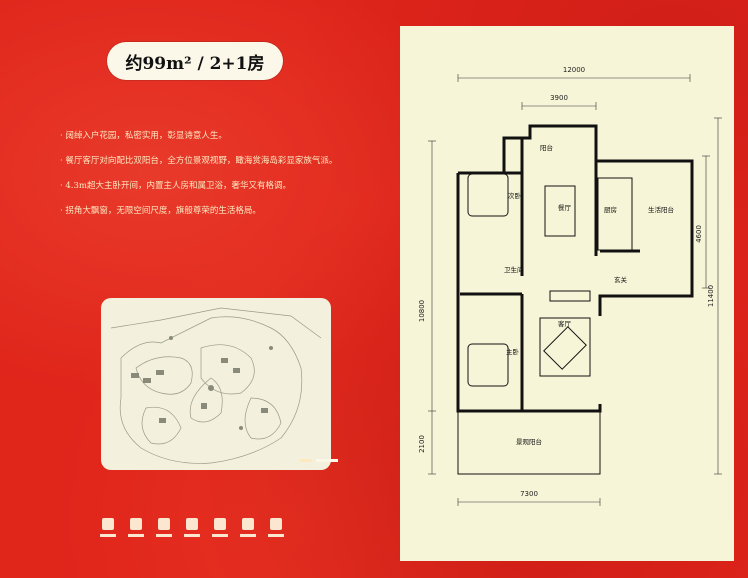  I want to click on room-living: 客厅, so click(565, 323).